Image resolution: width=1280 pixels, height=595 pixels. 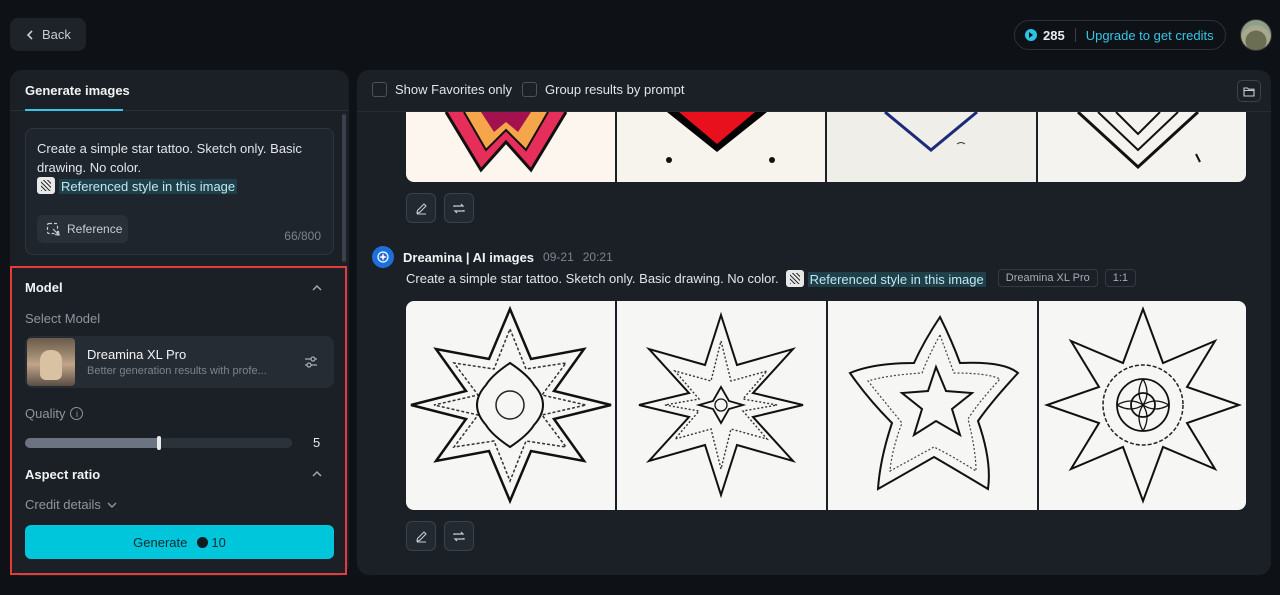 I want to click on reference-label: Reference, so click(x=95, y=228).